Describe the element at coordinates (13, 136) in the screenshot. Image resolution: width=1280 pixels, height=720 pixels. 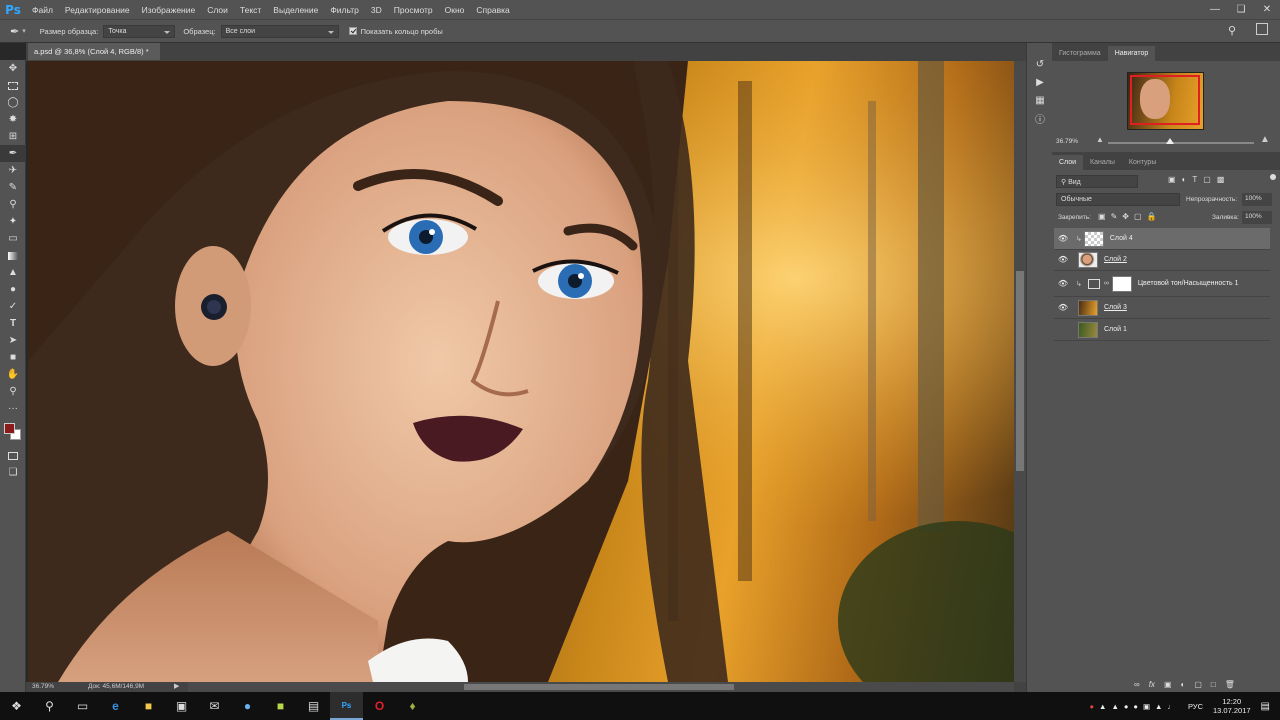
I see `crop-tool-icon: ⊞` at that location.